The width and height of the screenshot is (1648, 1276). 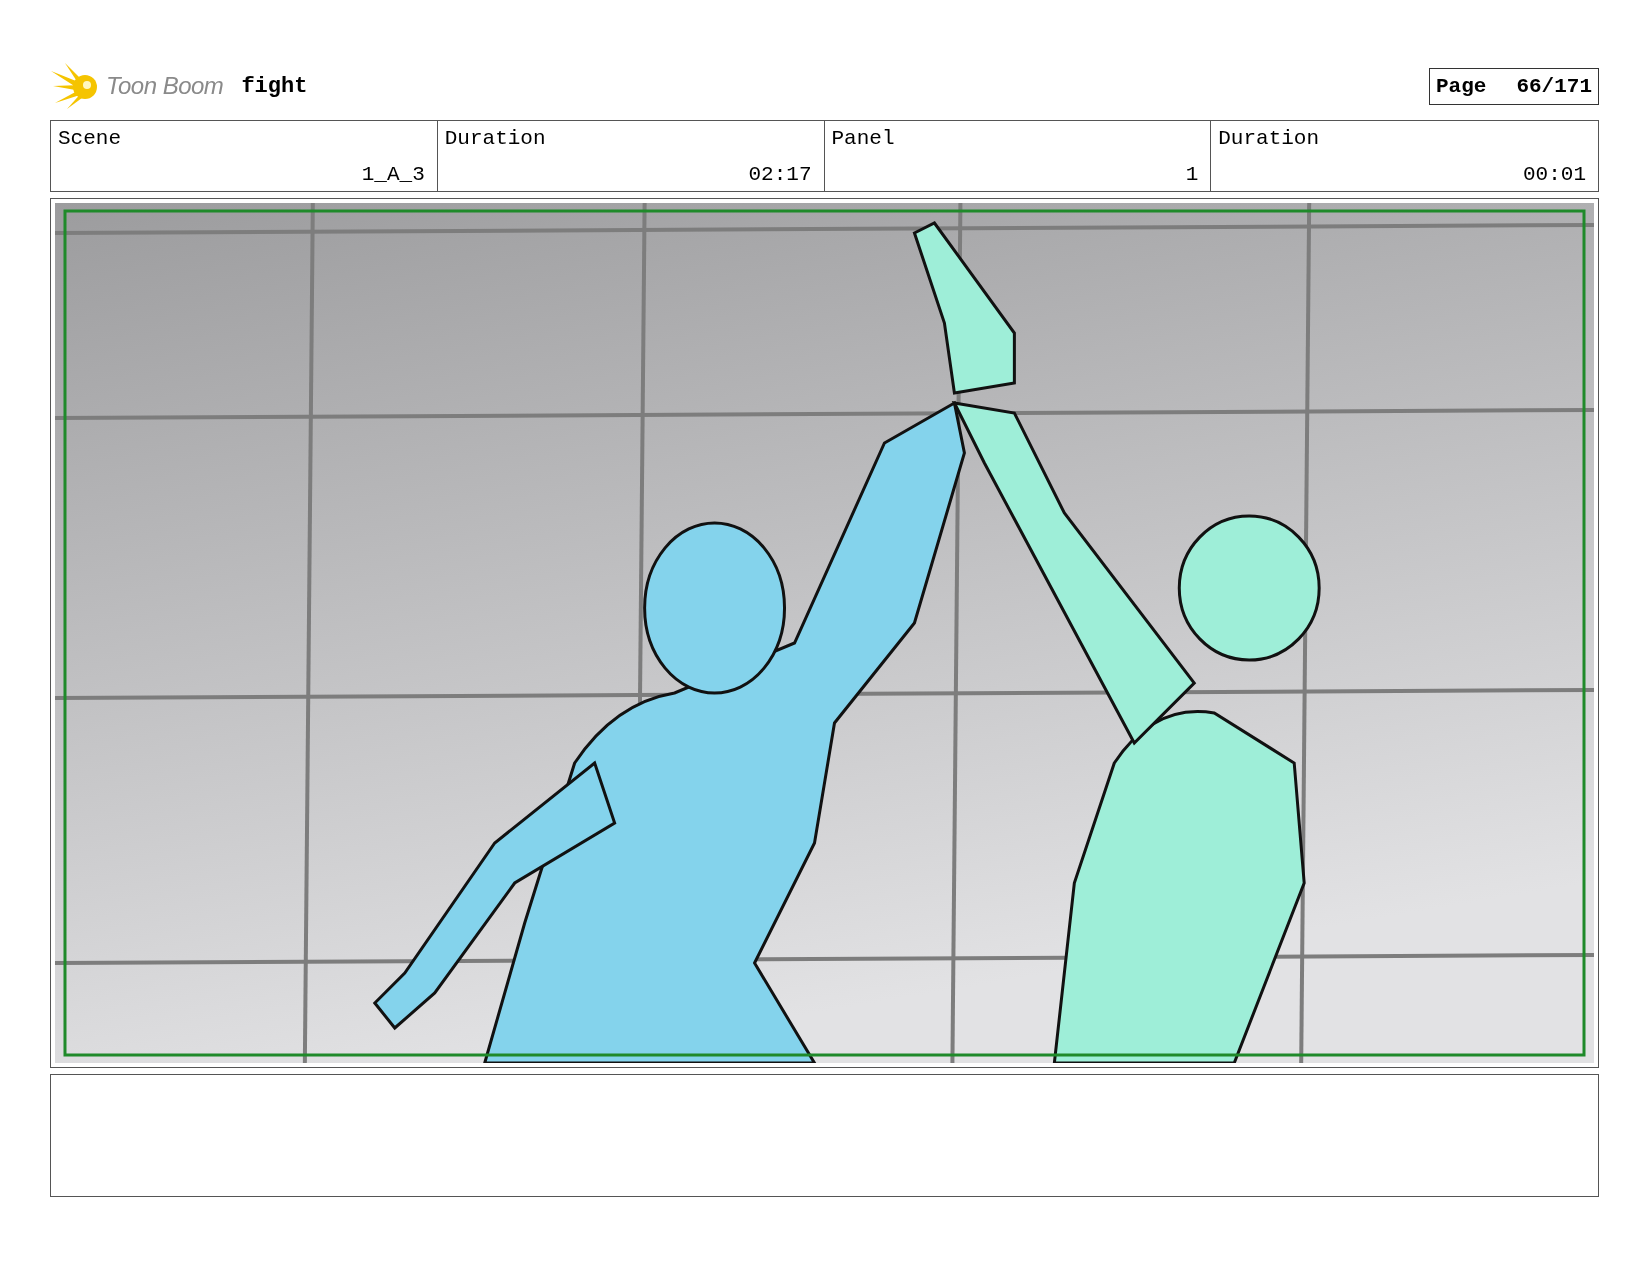 I want to click on field-label: Panel, so click(x=863, y=138).